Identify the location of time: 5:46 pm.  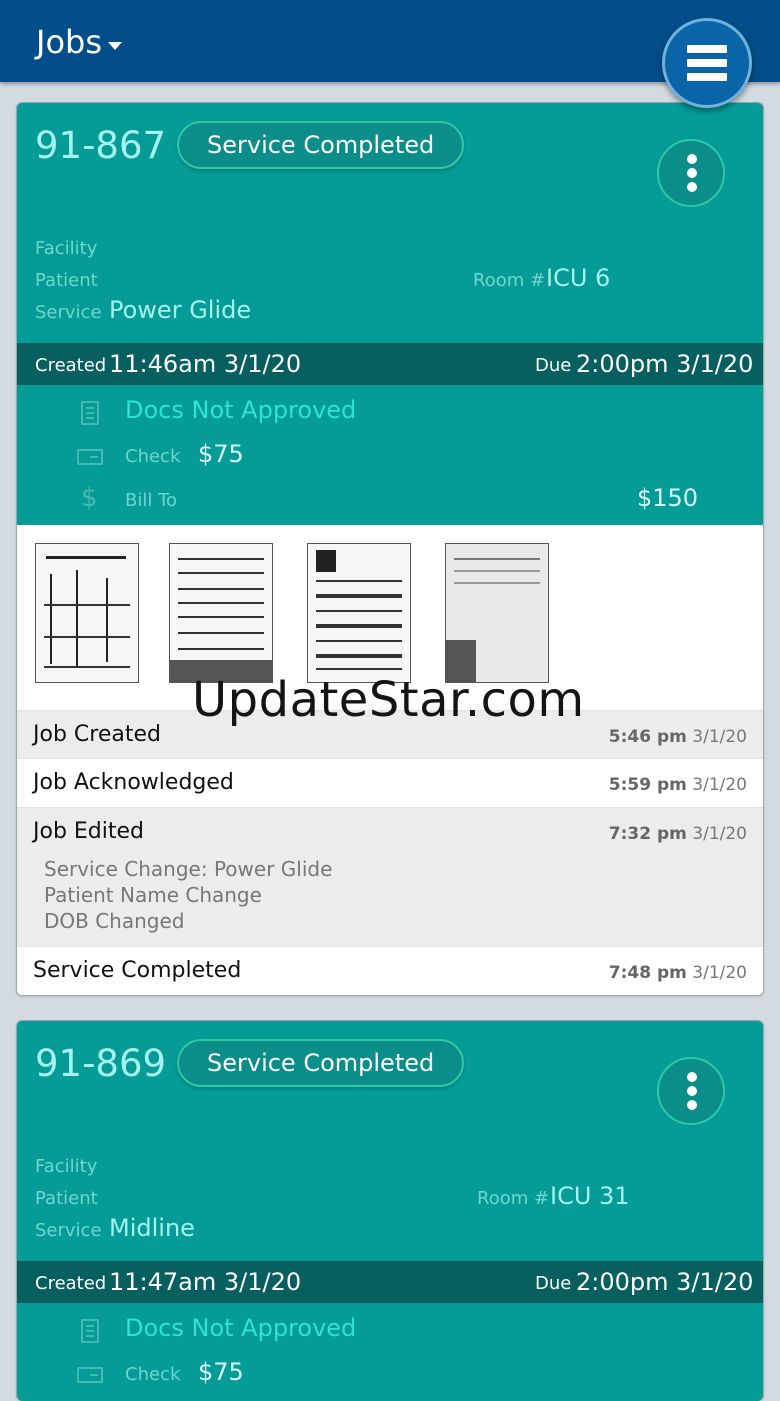
(647, 737).